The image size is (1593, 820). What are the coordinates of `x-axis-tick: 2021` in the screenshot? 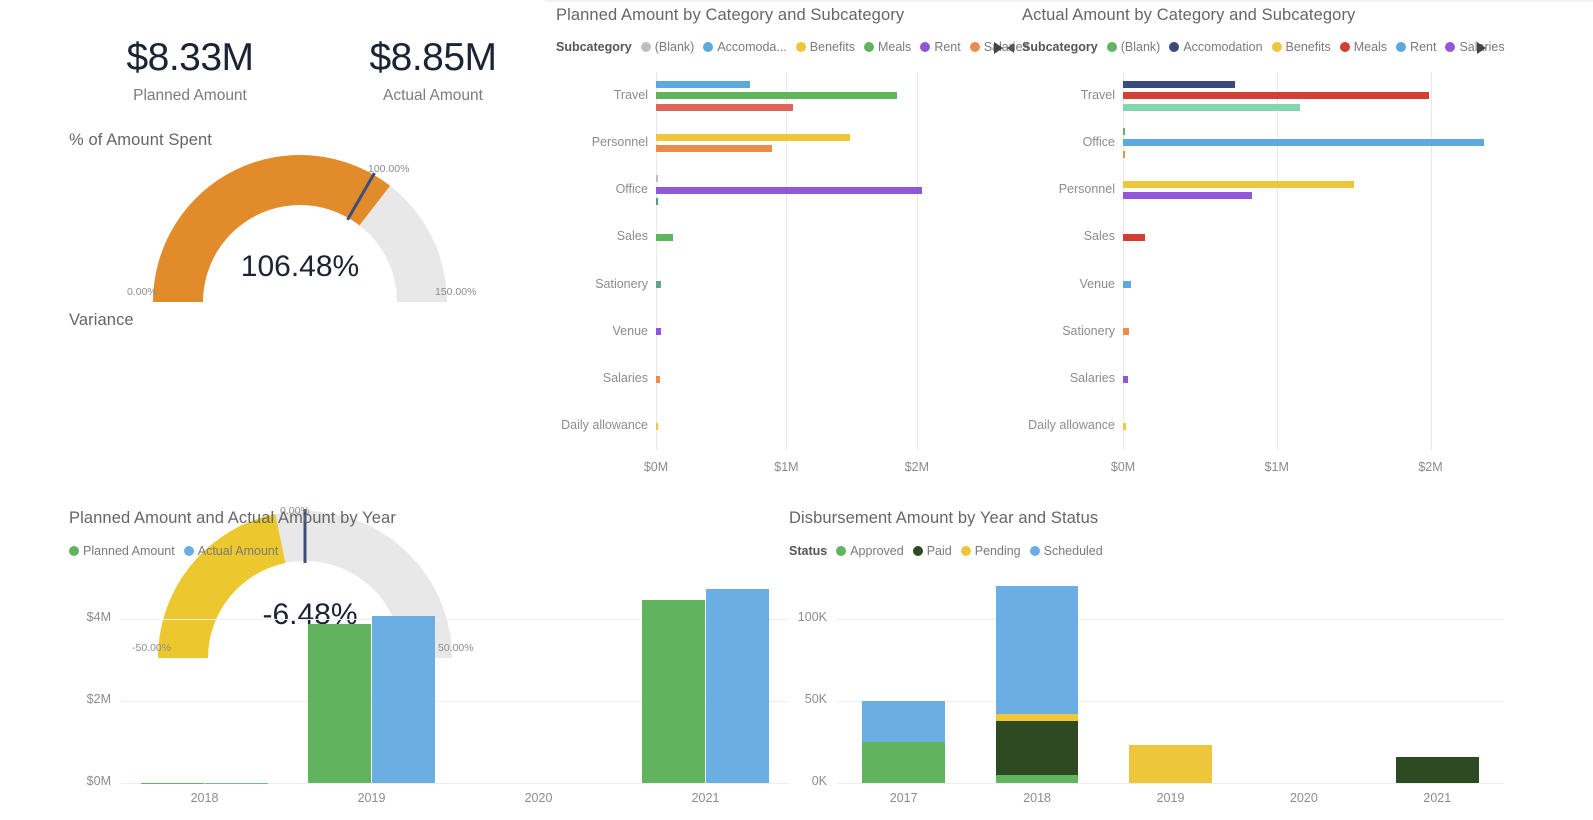 It's located at (705, 798).